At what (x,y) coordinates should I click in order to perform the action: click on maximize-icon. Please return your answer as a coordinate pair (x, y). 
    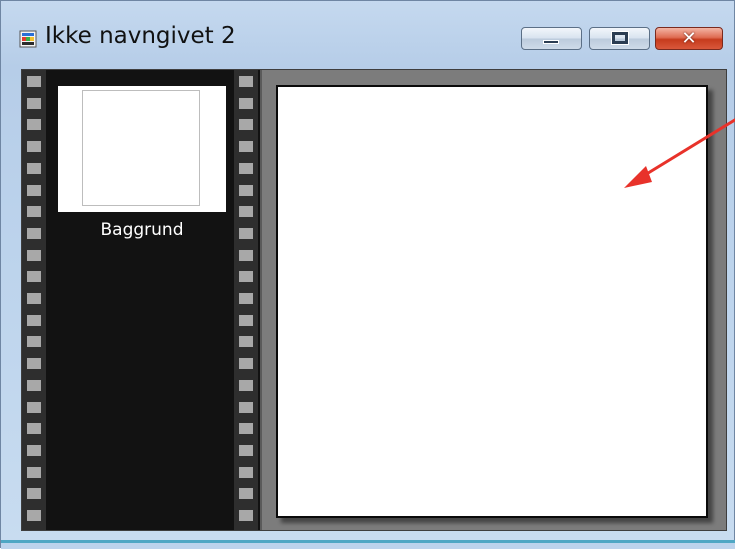
    Looking at the image, I should click on (620, 38).